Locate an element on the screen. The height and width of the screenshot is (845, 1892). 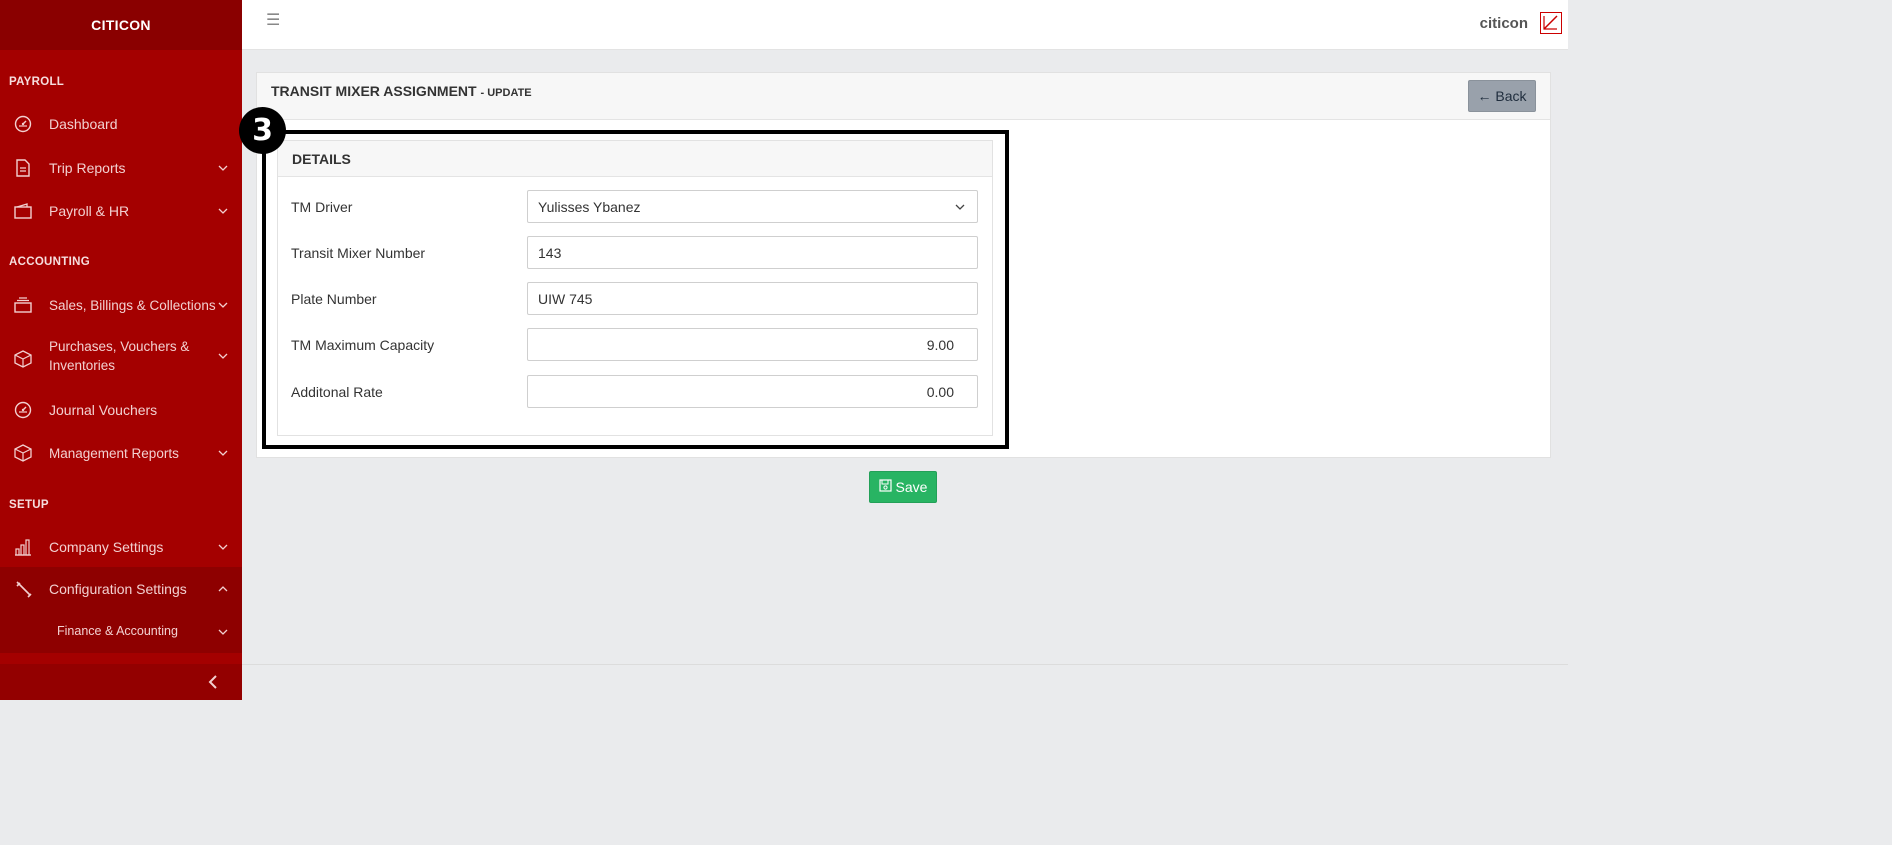
save-button: Save is located at coordinates (903, 487).